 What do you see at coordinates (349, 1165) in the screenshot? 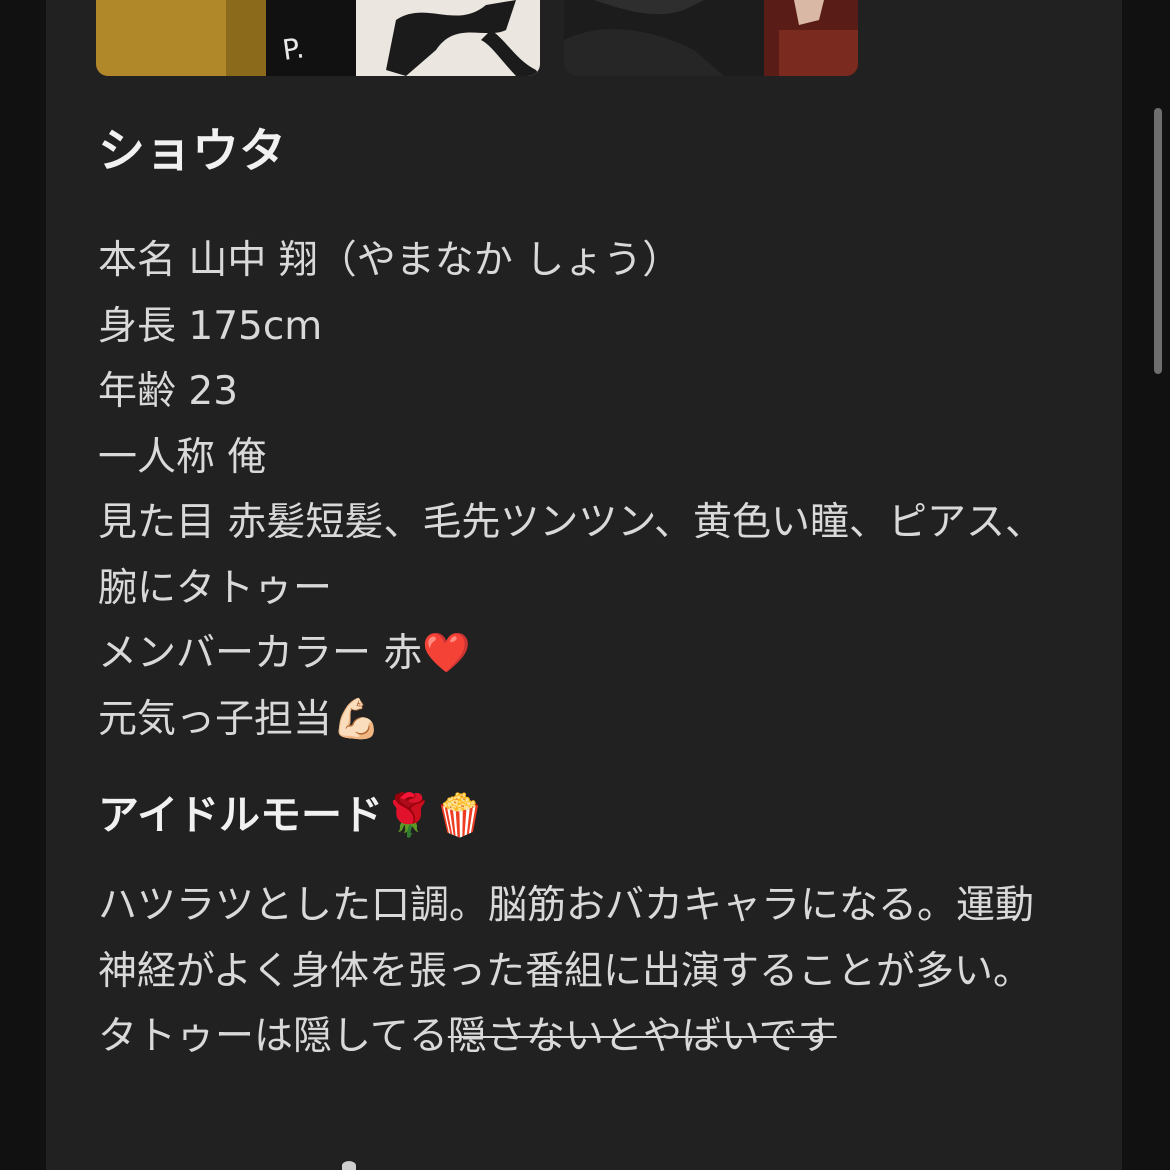
I see `clipped-content-edge` at bounding box center [349, 1165].